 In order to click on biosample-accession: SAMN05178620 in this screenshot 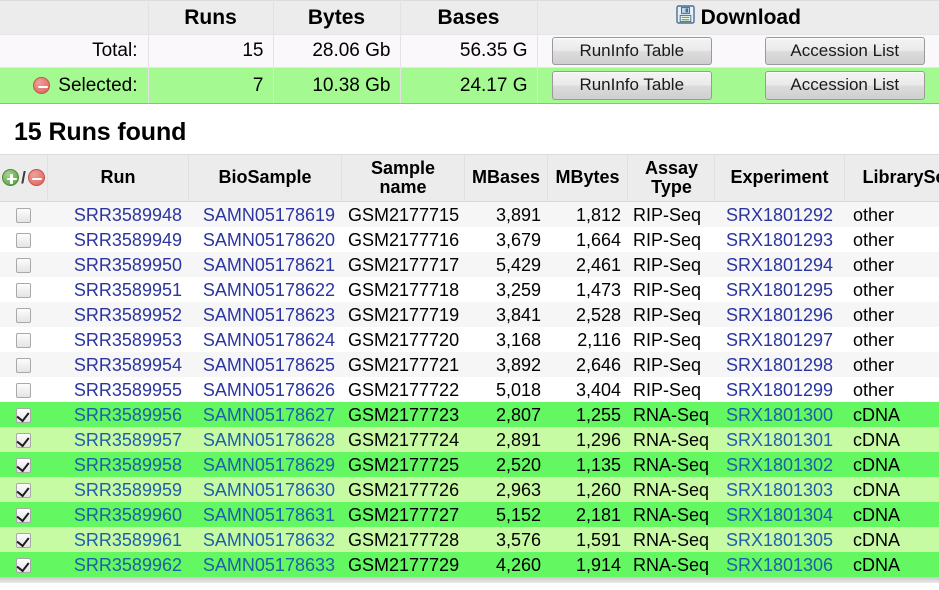, I will do `click(269, 240)`.